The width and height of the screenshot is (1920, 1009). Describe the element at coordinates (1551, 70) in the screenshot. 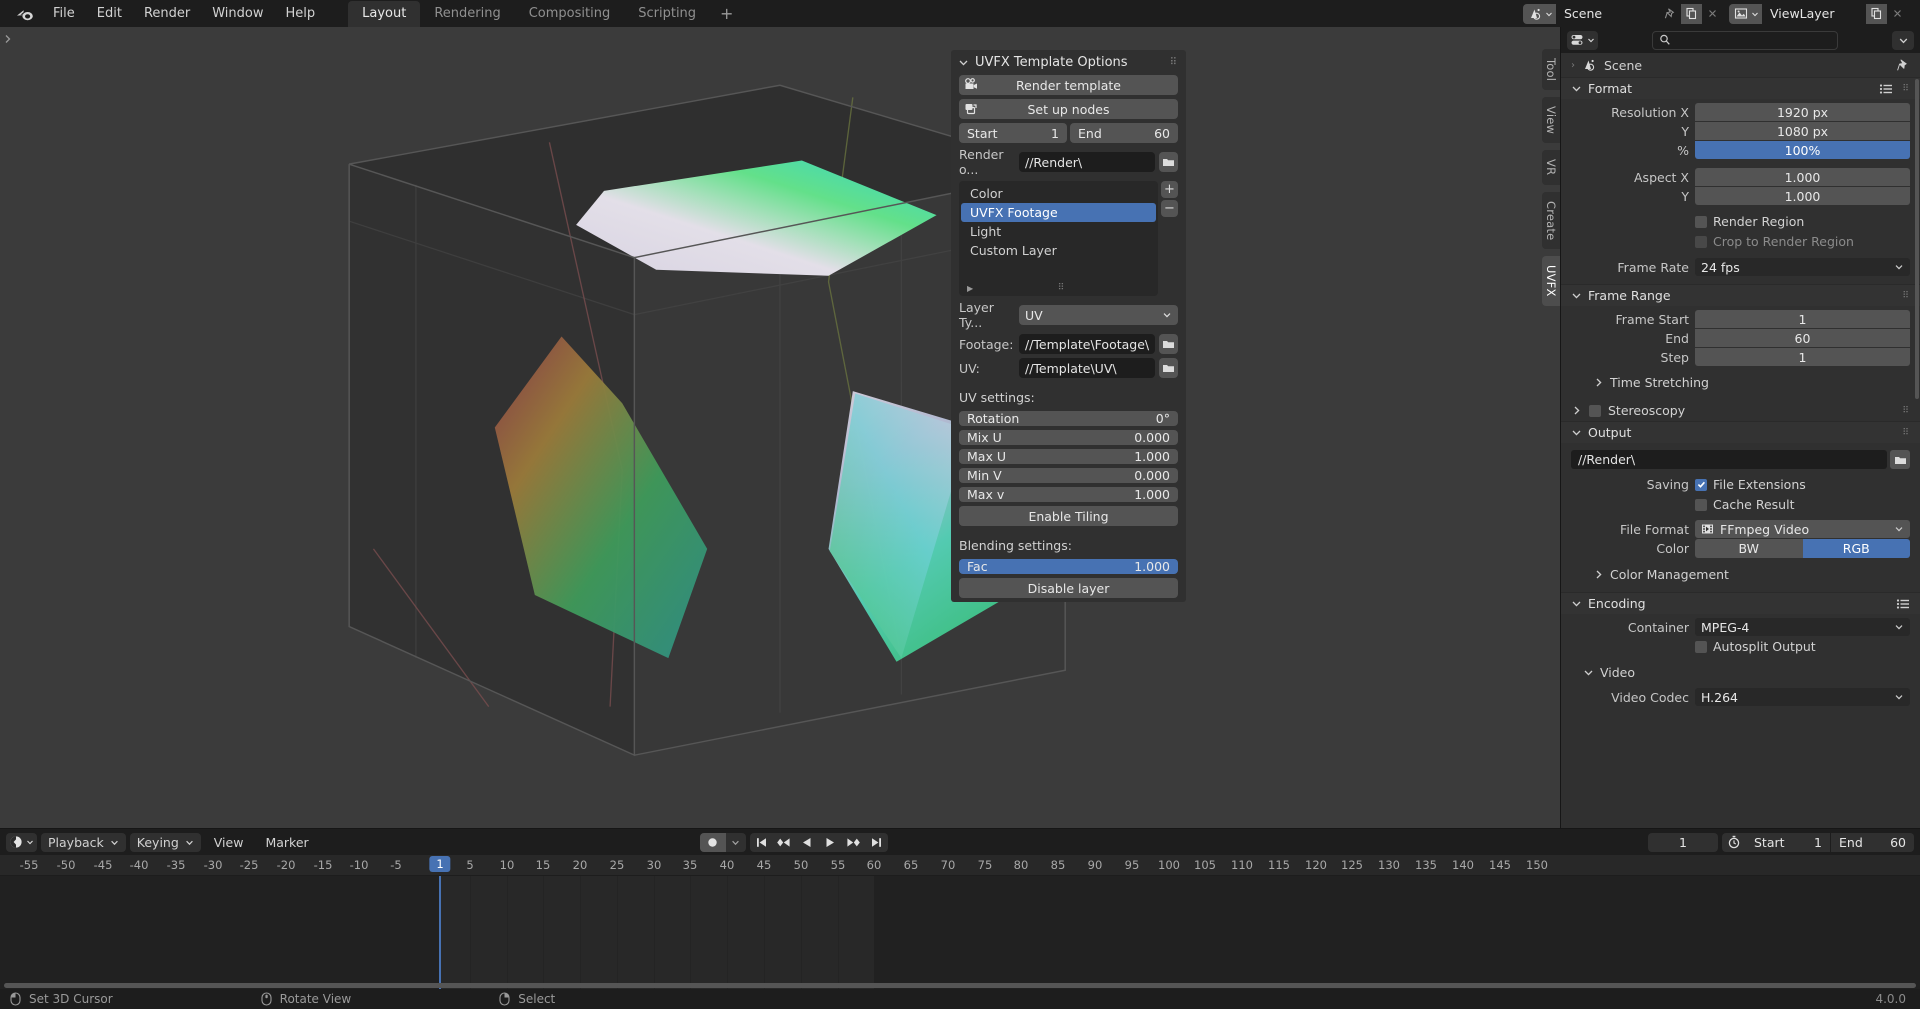

I see `sidebar-tab-tool: Tool` at that location.